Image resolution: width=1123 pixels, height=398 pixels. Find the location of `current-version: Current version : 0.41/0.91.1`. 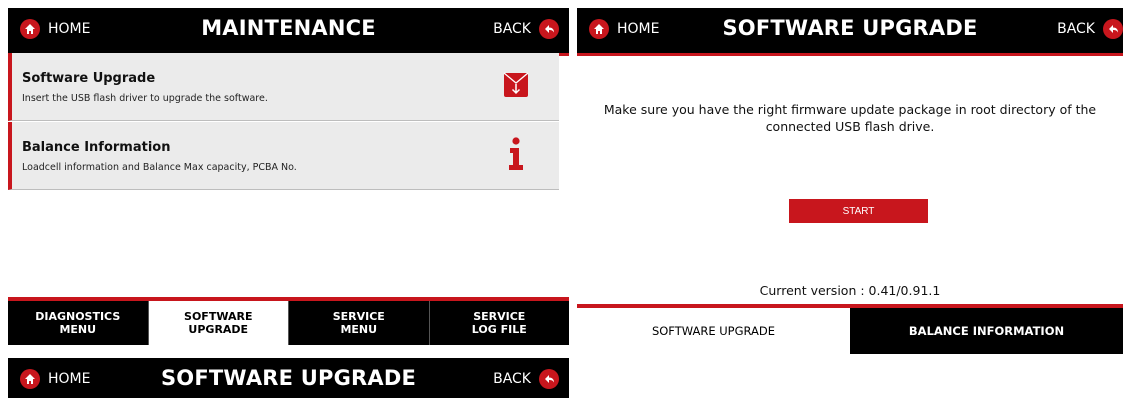

current-version: Current version : 0.41/0.91.1 is located at coordinates (850, 290).